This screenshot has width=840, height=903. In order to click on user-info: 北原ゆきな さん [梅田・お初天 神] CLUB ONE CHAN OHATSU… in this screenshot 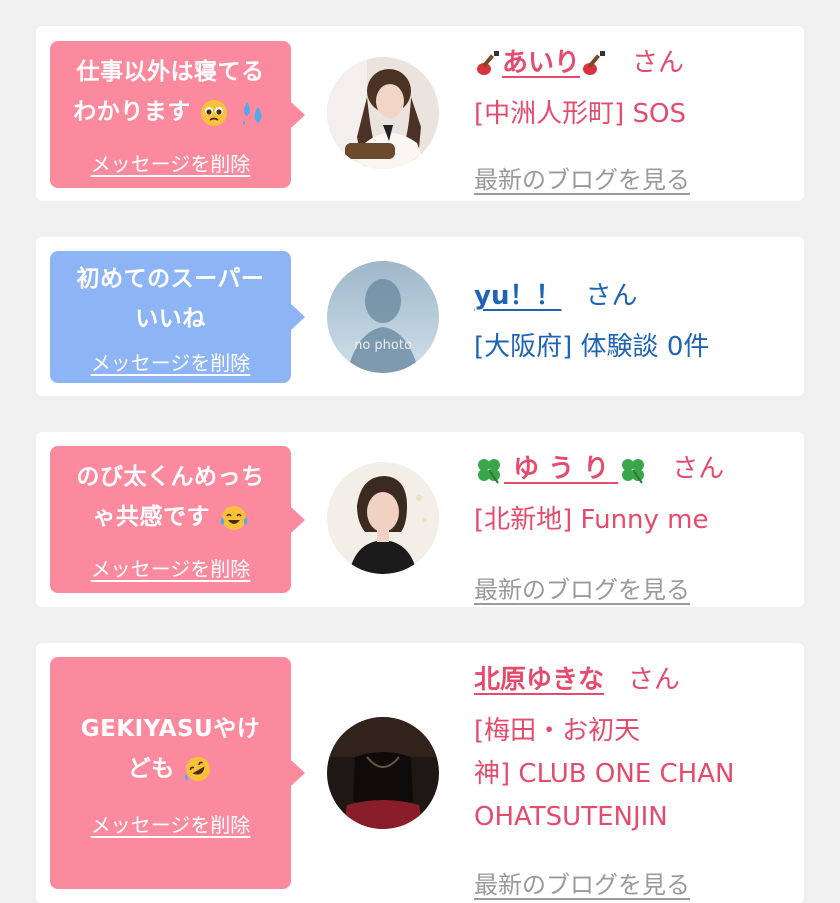, I will do `click(634, 779)`.